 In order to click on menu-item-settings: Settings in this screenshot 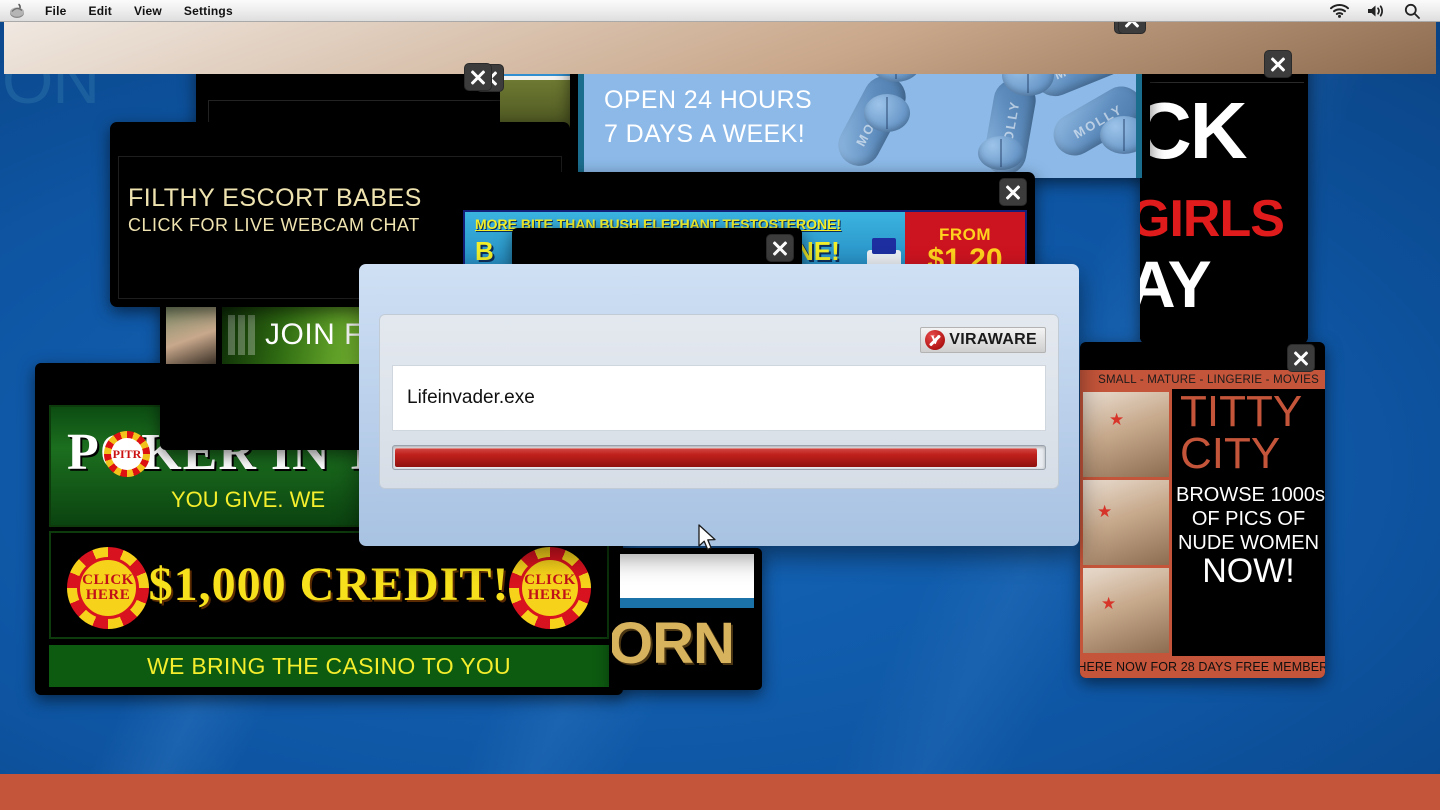, I will do `click(208, 11)`.